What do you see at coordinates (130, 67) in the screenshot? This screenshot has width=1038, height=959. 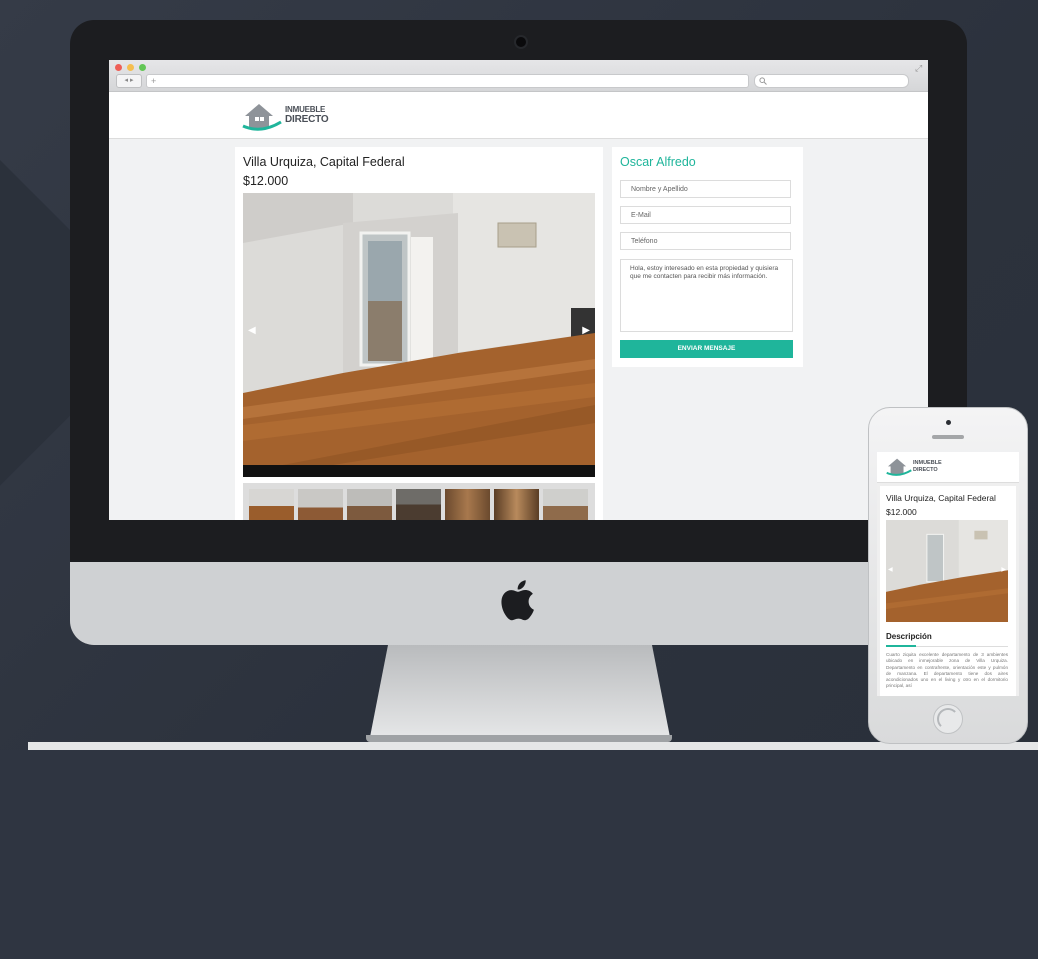 I see `minimize-window-button` at bounding box center [130, 67].